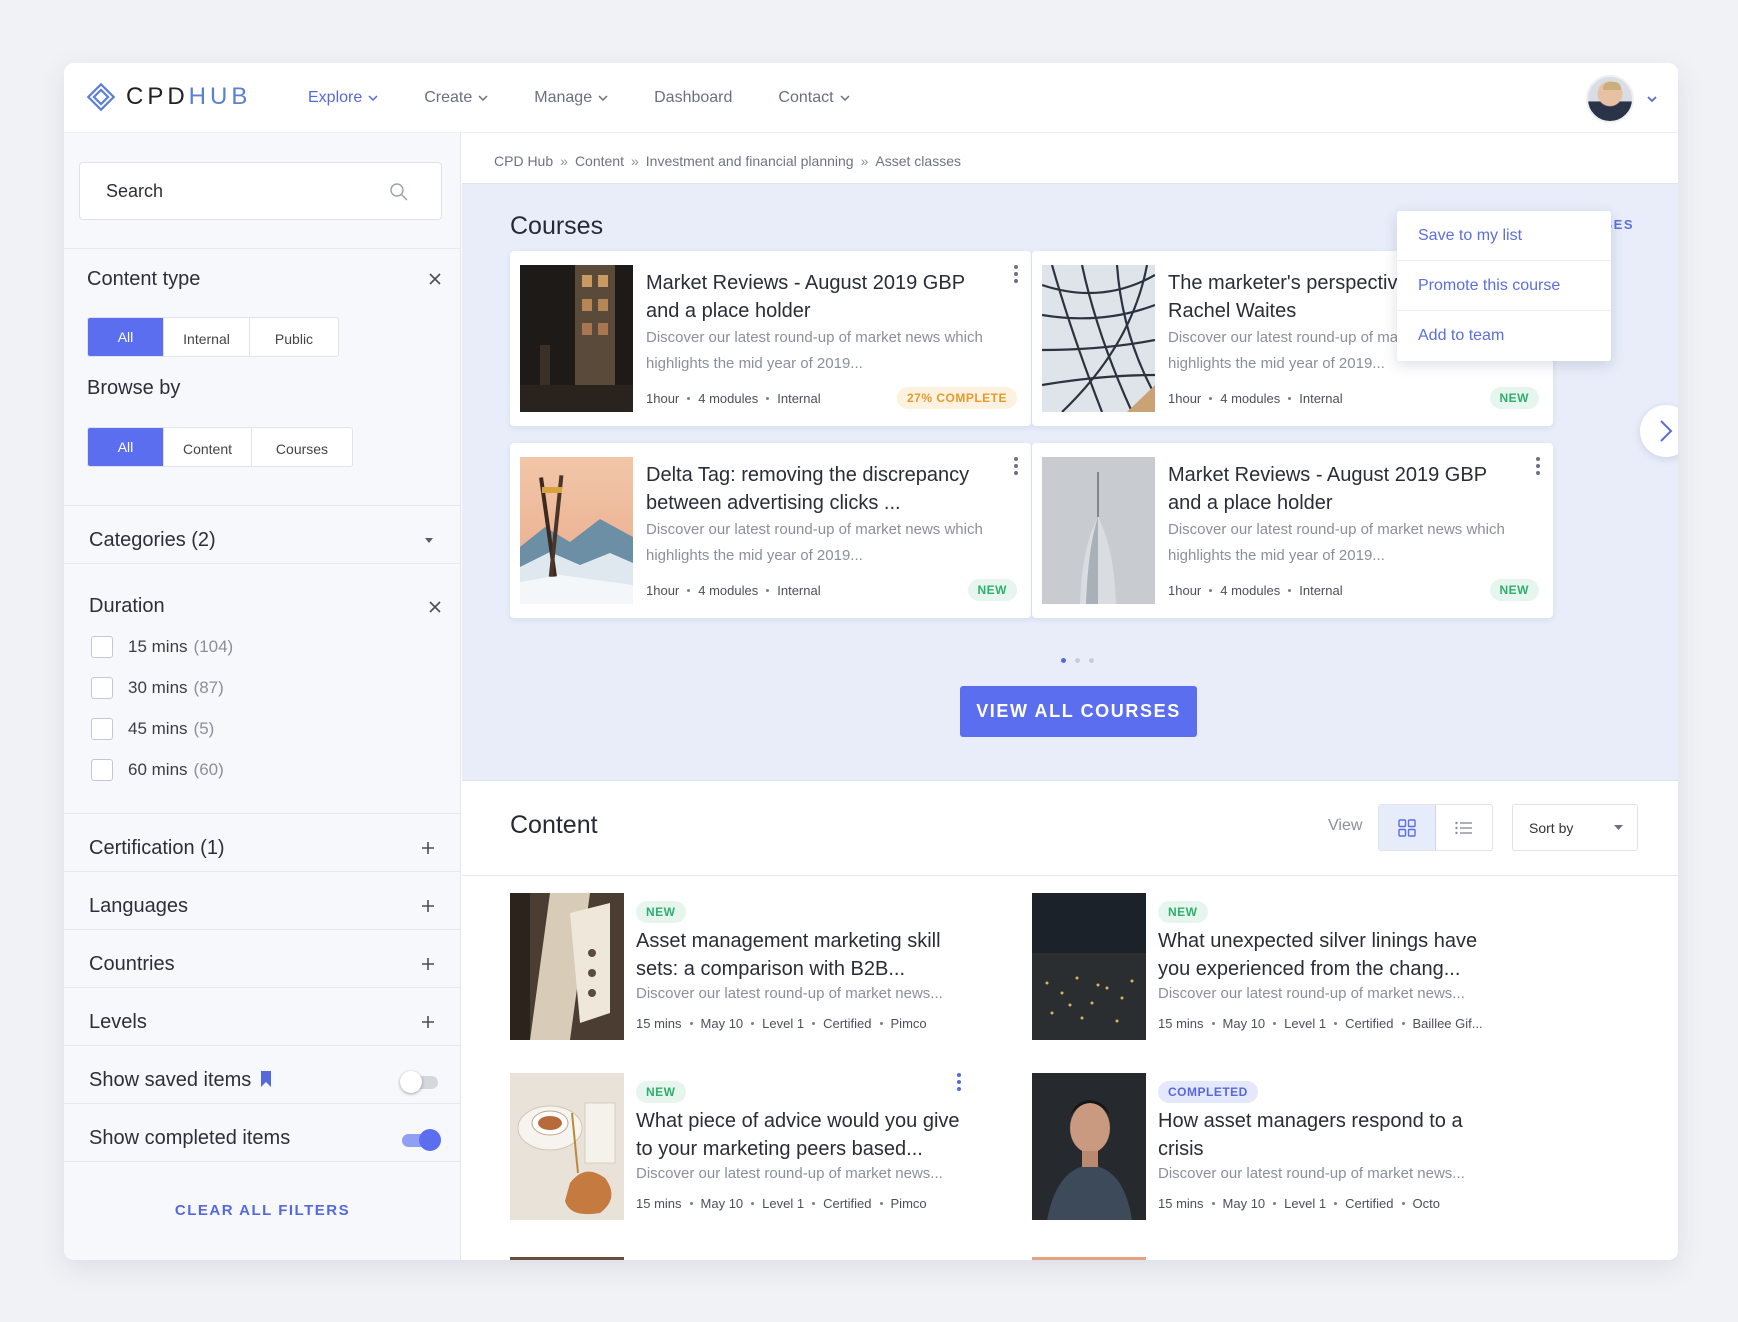 This screenshot has width=1738, height=1322. Describe the element at coordinates (335, 97) in the screenshot. I see `nav-explore-label: Explore` at that location.